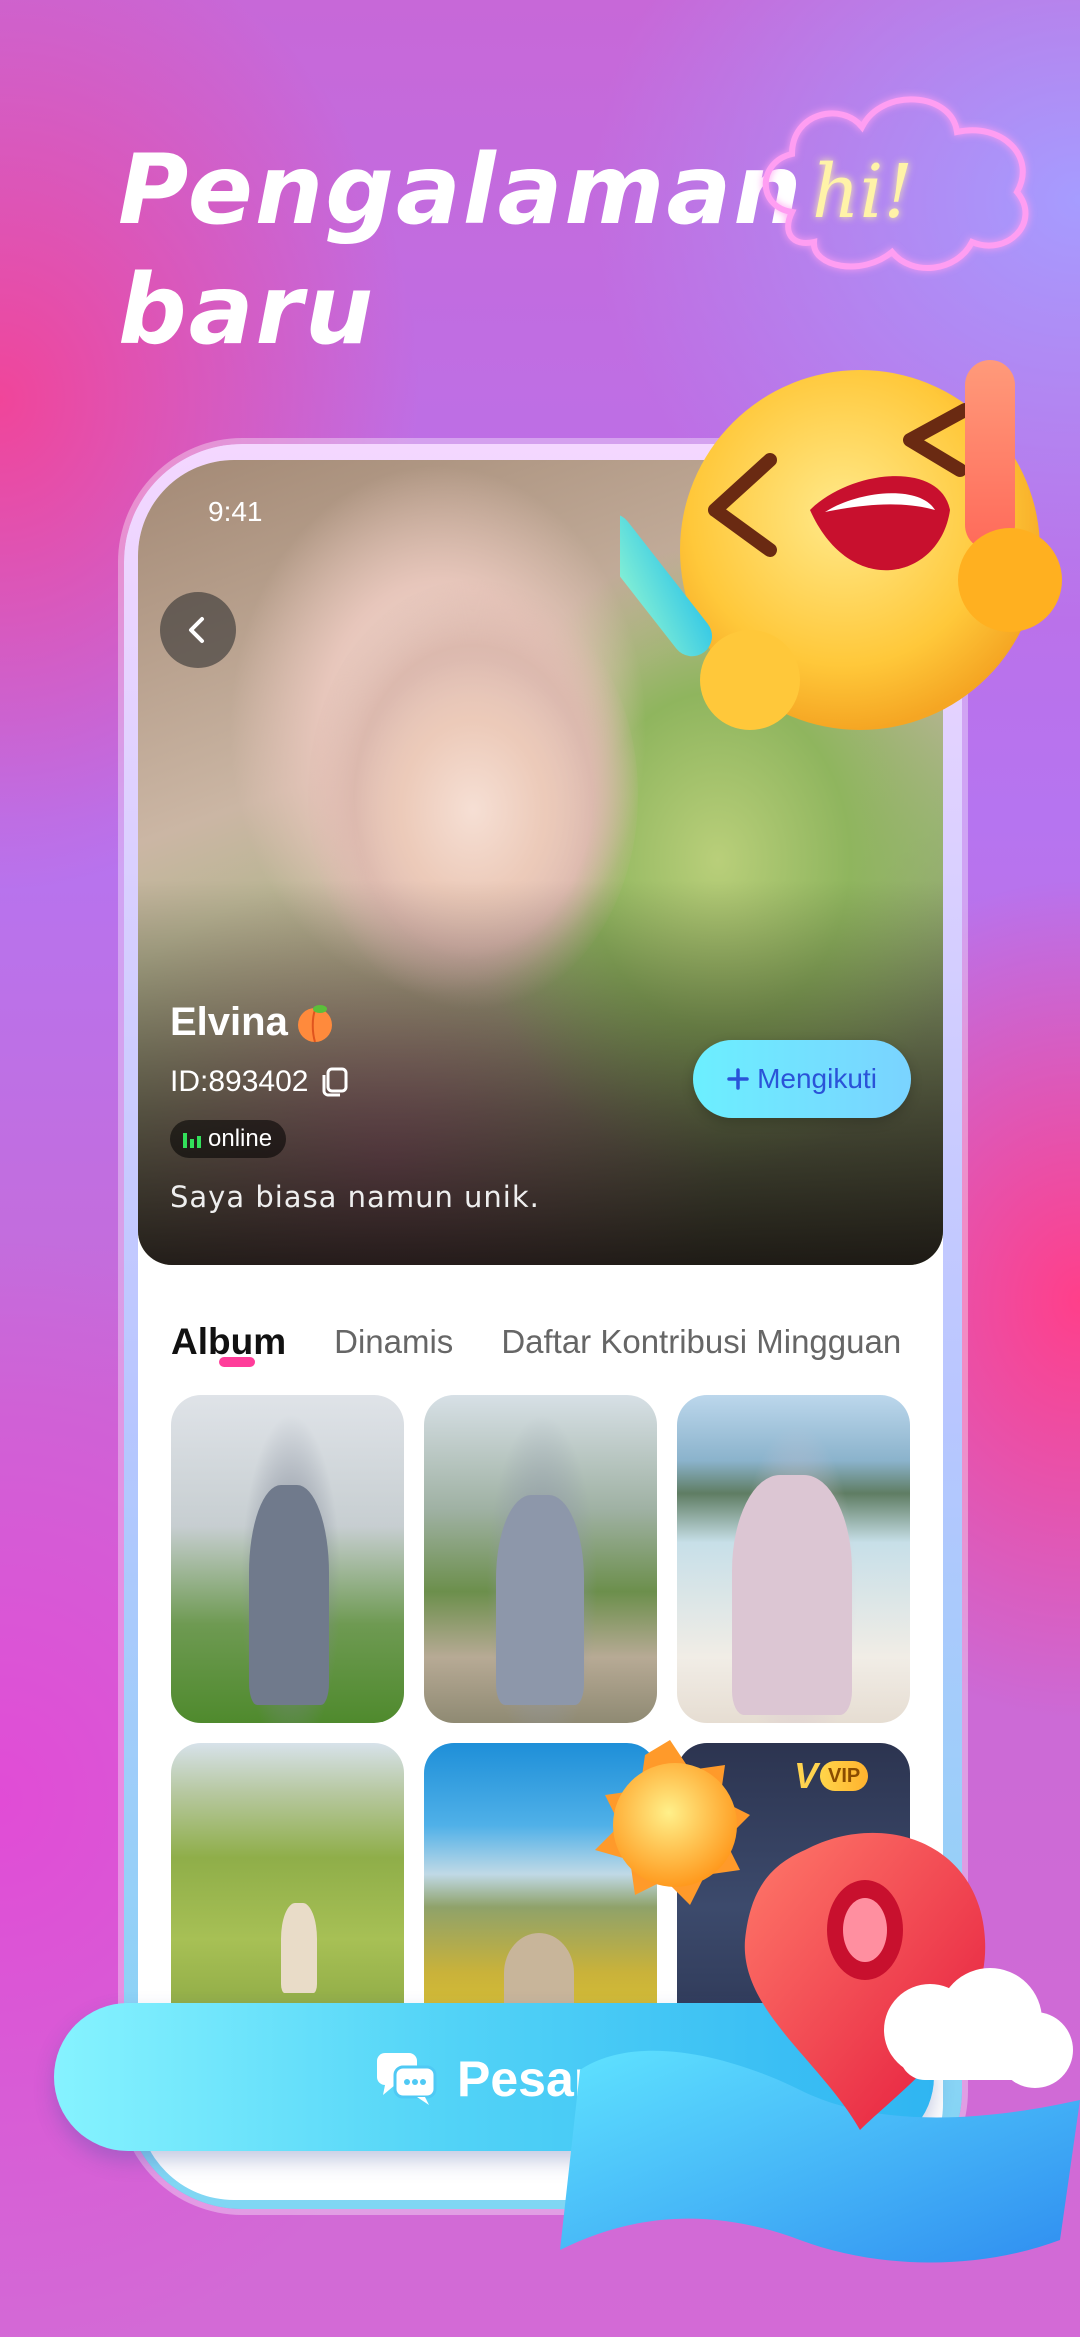  Describe the element at coordinates (672, 1822) in the screenshot. I see `sun-icon` at that location.